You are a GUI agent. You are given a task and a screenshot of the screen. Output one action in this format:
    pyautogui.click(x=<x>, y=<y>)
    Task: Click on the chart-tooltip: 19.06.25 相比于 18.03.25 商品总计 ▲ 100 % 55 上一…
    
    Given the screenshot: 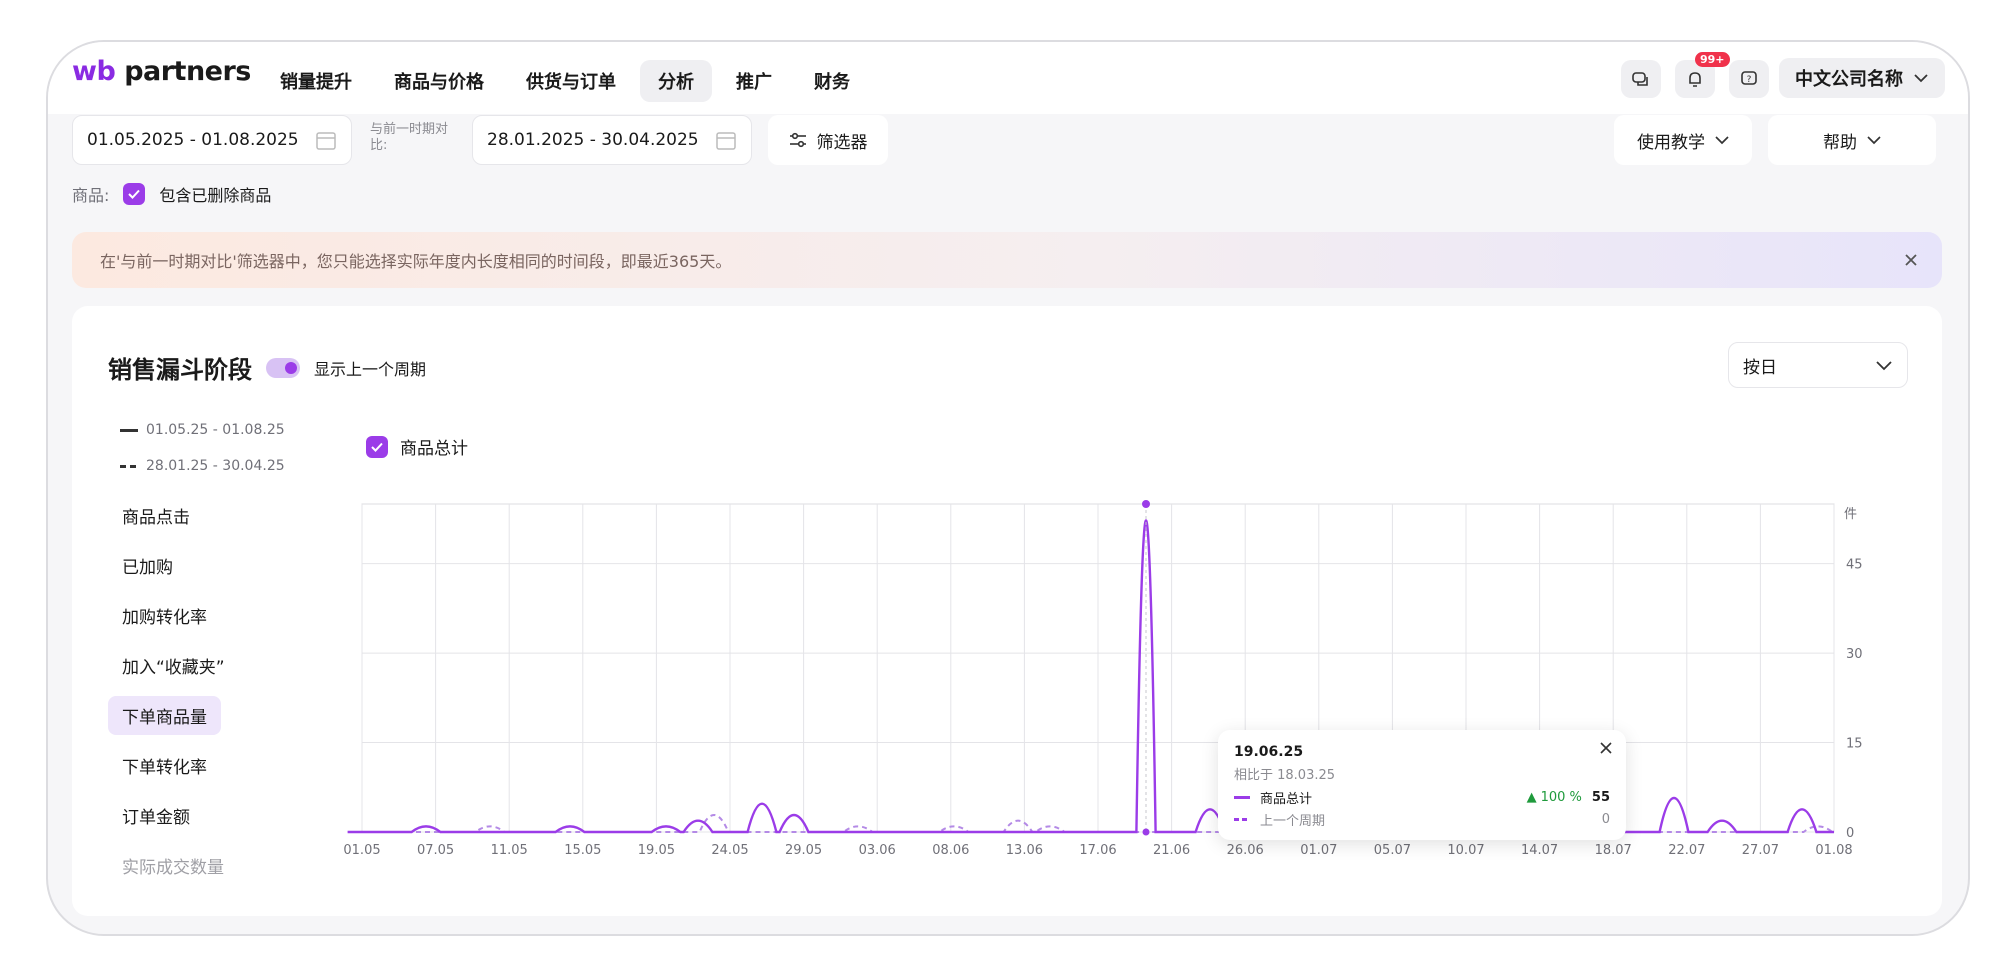 What is the action you would take?
    pyautogui.click(x=1422, y=785)
    